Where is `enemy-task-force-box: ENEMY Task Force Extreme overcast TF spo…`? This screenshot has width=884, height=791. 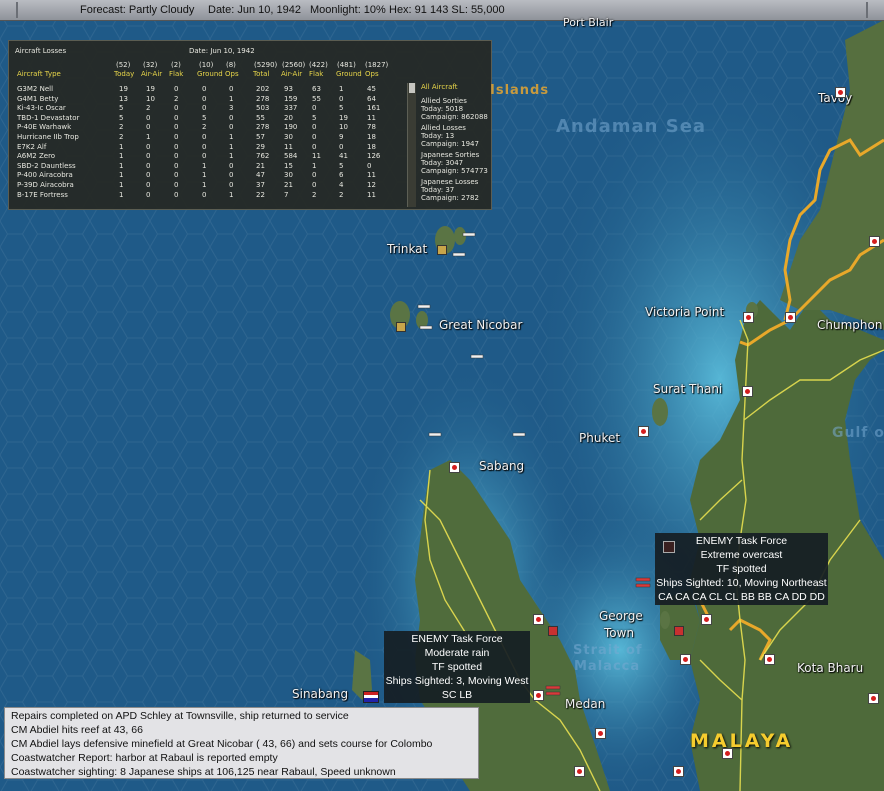 enemy-task-force-box: ENEMY Task Force Extreme overcast TF spo… is located at coordinates (741, 569).